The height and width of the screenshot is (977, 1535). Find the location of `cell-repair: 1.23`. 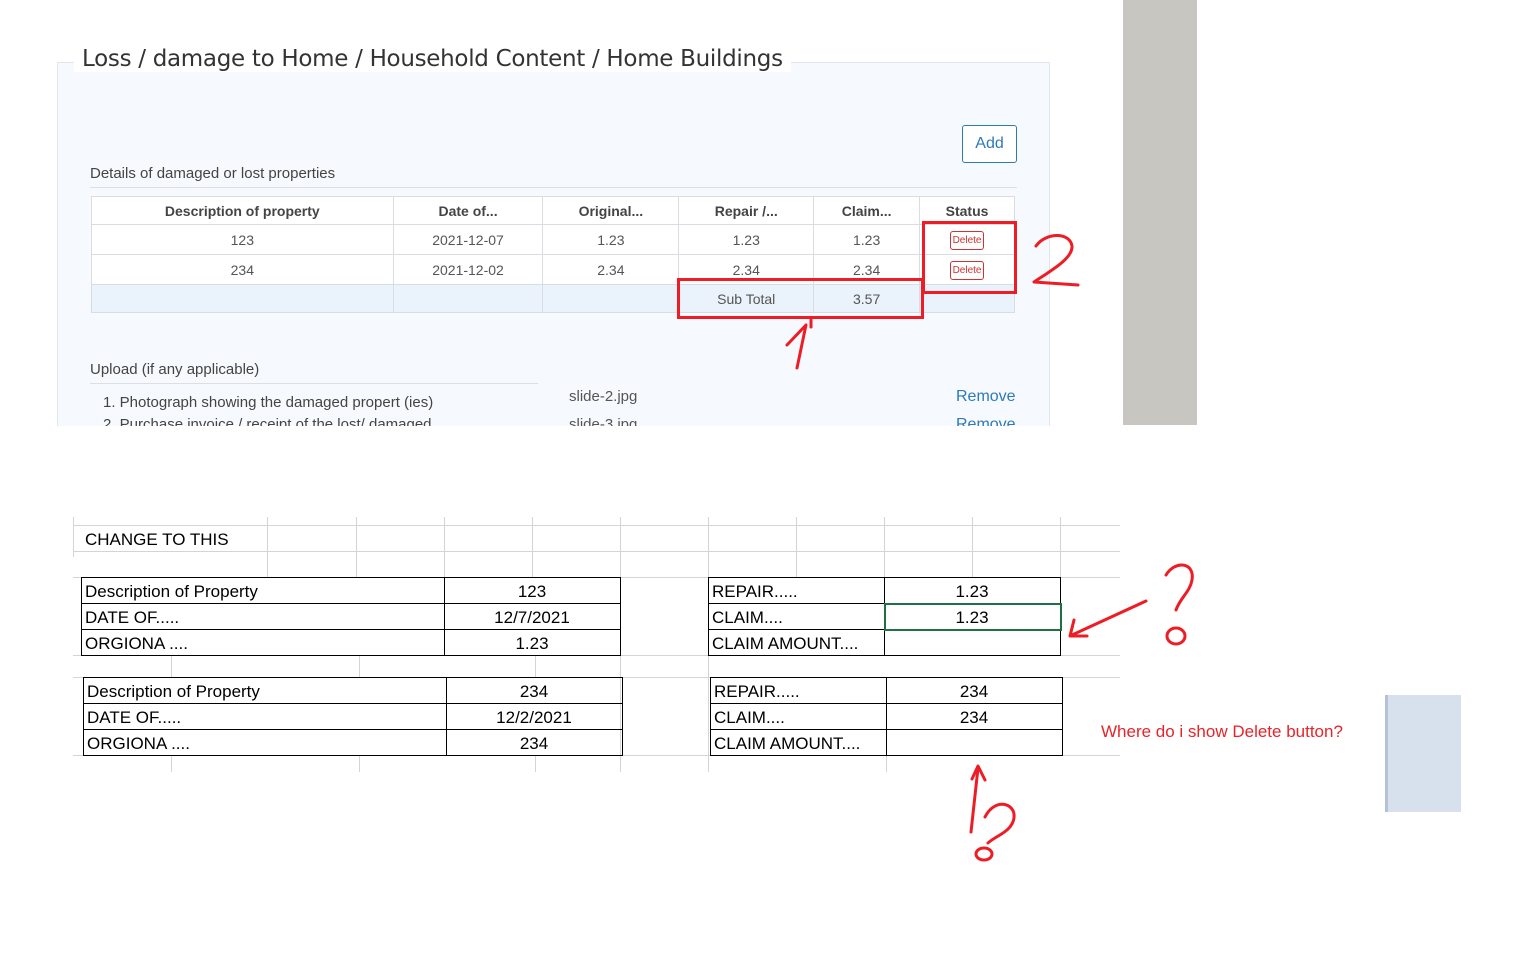

cell-repair: 1.23 is located at coordinates (746, 239).